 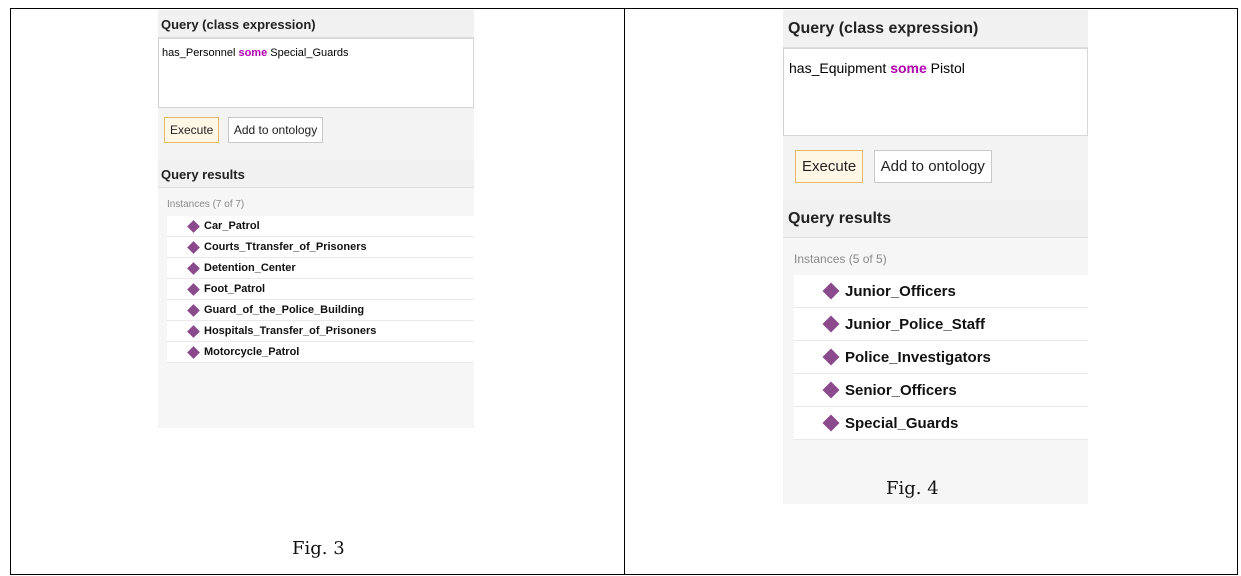 What do you see at coordinates (252, 352) in the screenshot?
I see `instance-label: Motorcycle_Patrol` at bounding box center [252, 352].